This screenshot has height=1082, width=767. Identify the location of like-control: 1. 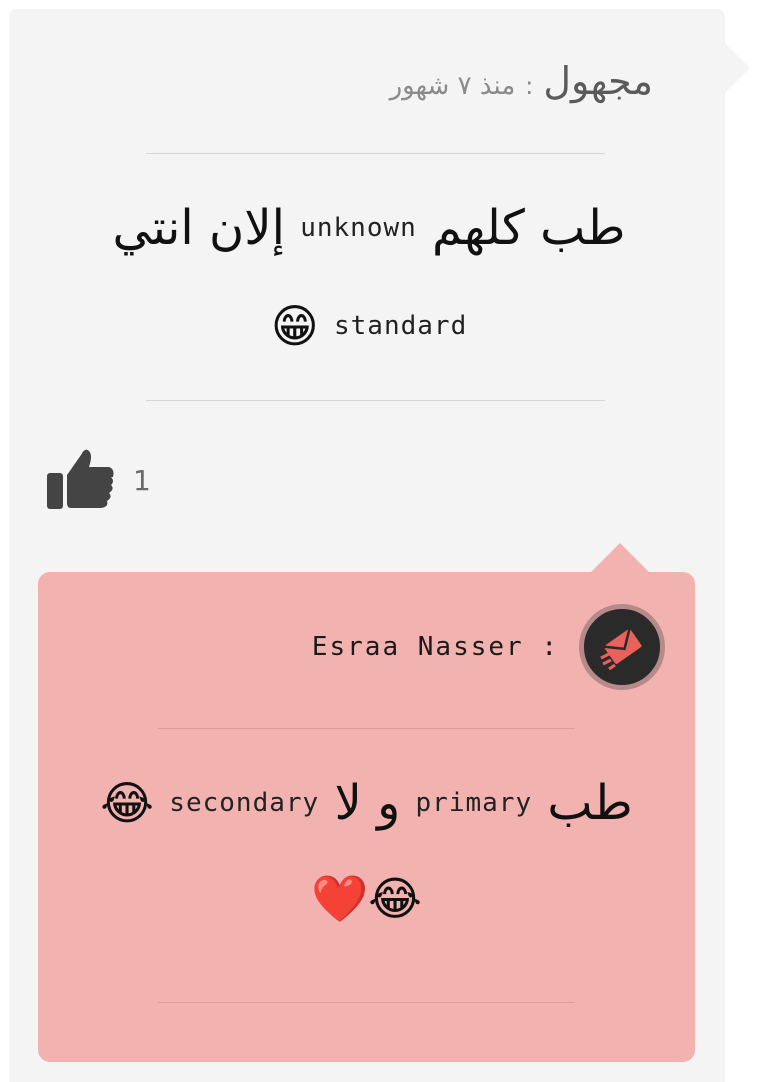
(98, 480).